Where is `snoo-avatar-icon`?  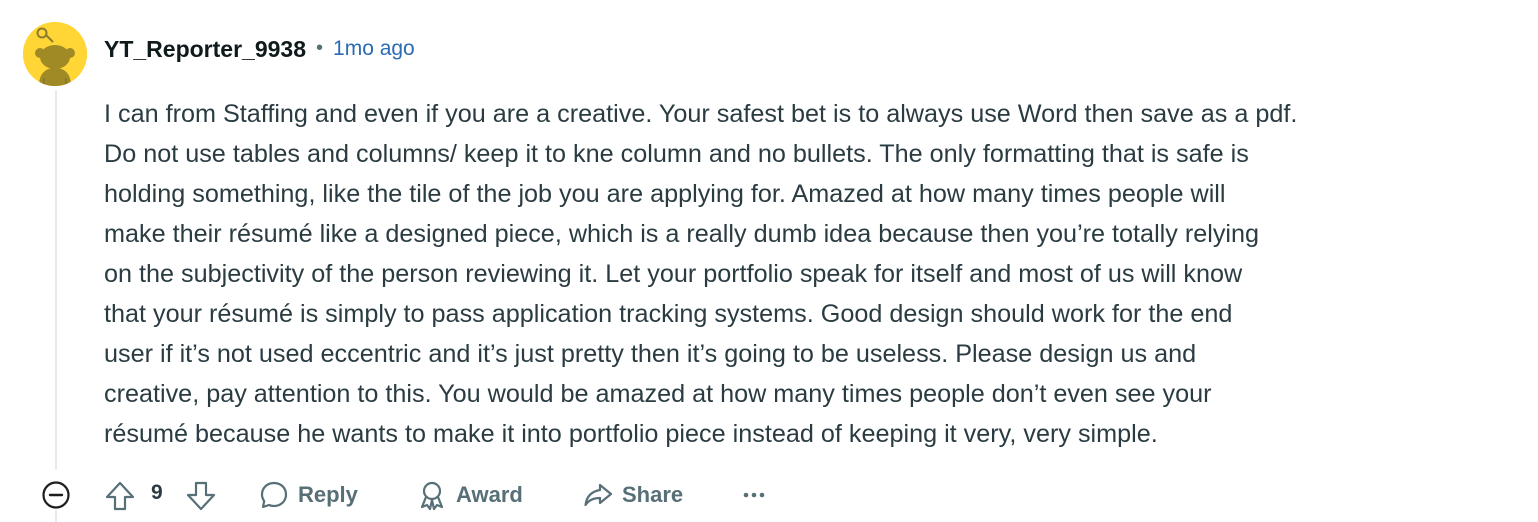 snoo-avatar-icon is located at coordinates (55, 54).